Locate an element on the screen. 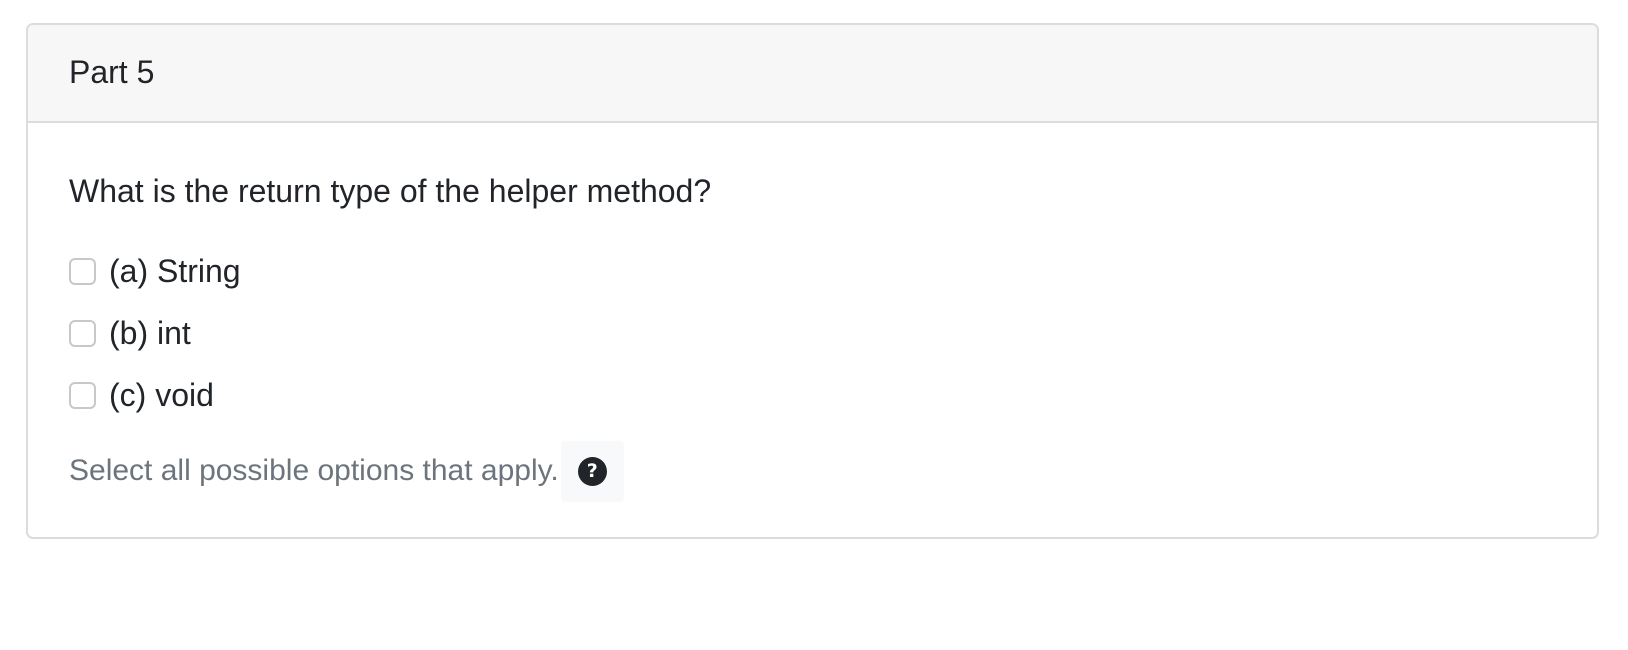 This screenshot has width=1628, height=650. part-title: Part 5 is located at coordinates (112, 71).